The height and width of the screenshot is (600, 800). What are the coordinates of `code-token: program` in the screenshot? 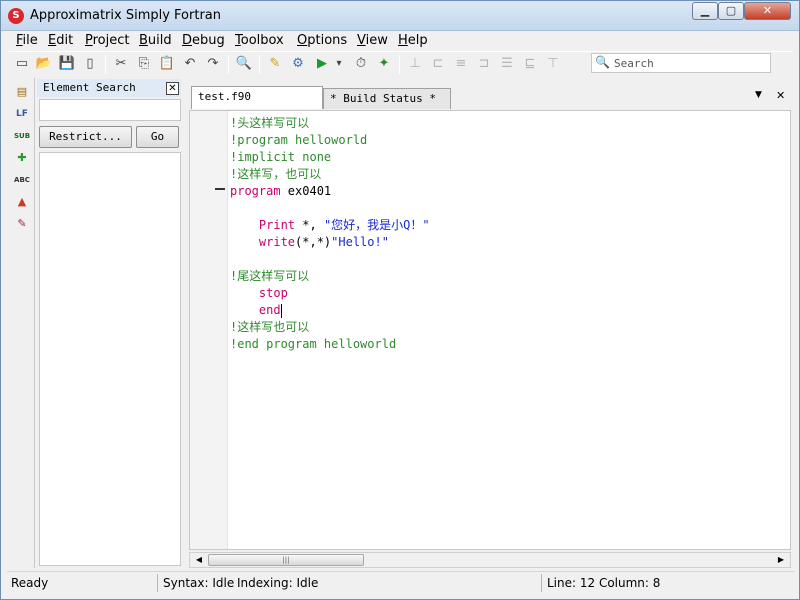 It's located at (259, 191).